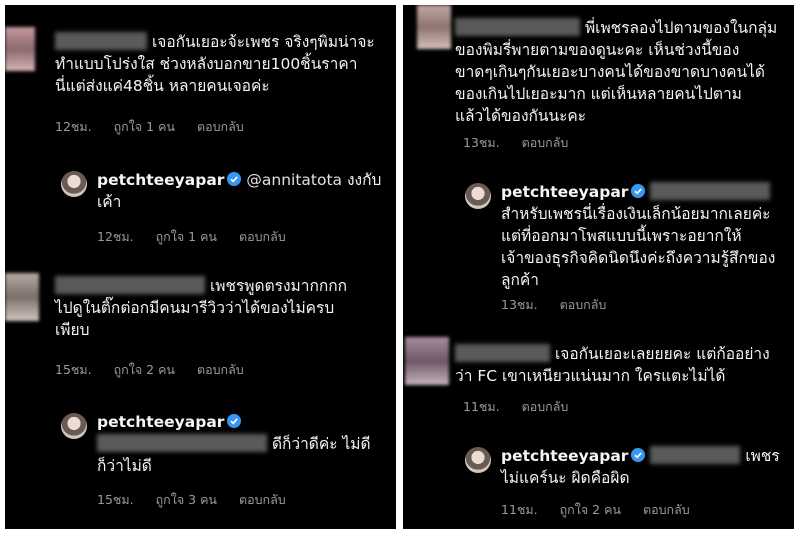 The width and height of the screenshot is (800, 534). Describe the element at coordinates (646, 467) in the screenshot. I see `reply-comment: petchteeyapar เพชร ไม่แคร์นะ ผิดคือผิด` at that location.